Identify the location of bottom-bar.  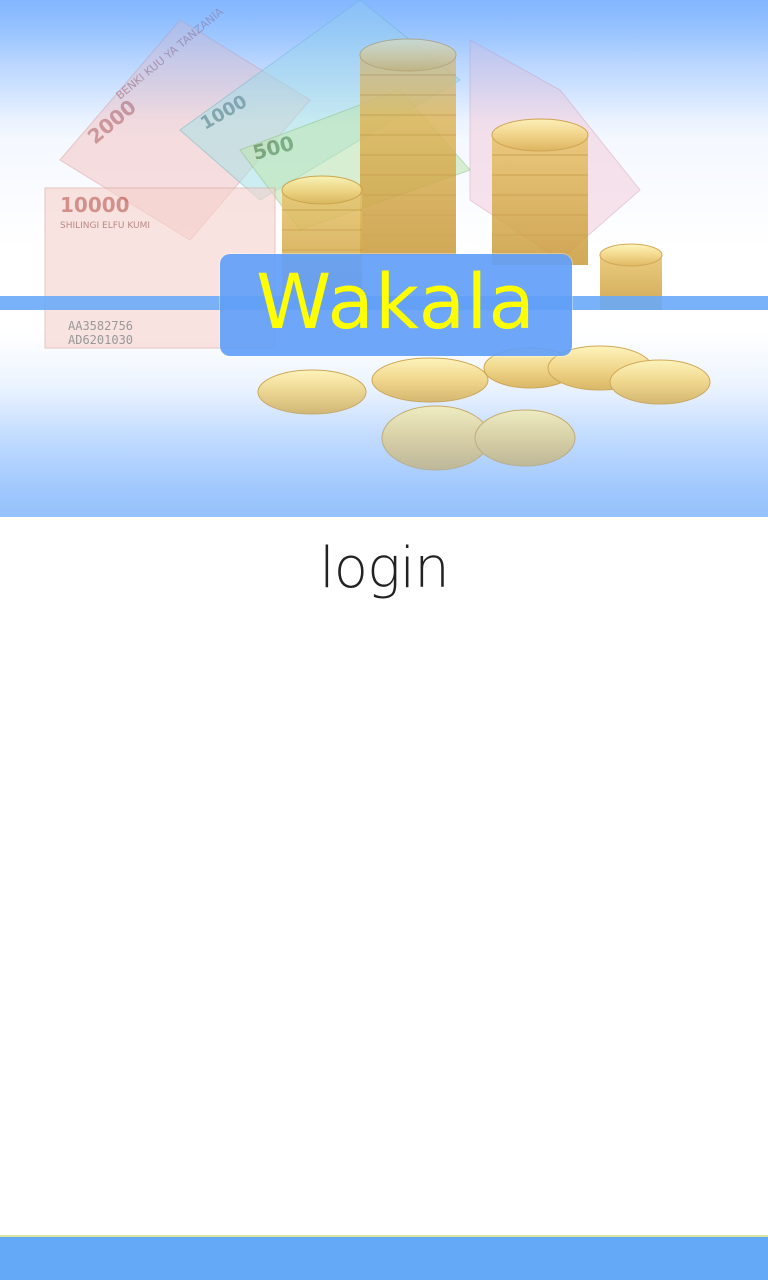
(384, 1257).